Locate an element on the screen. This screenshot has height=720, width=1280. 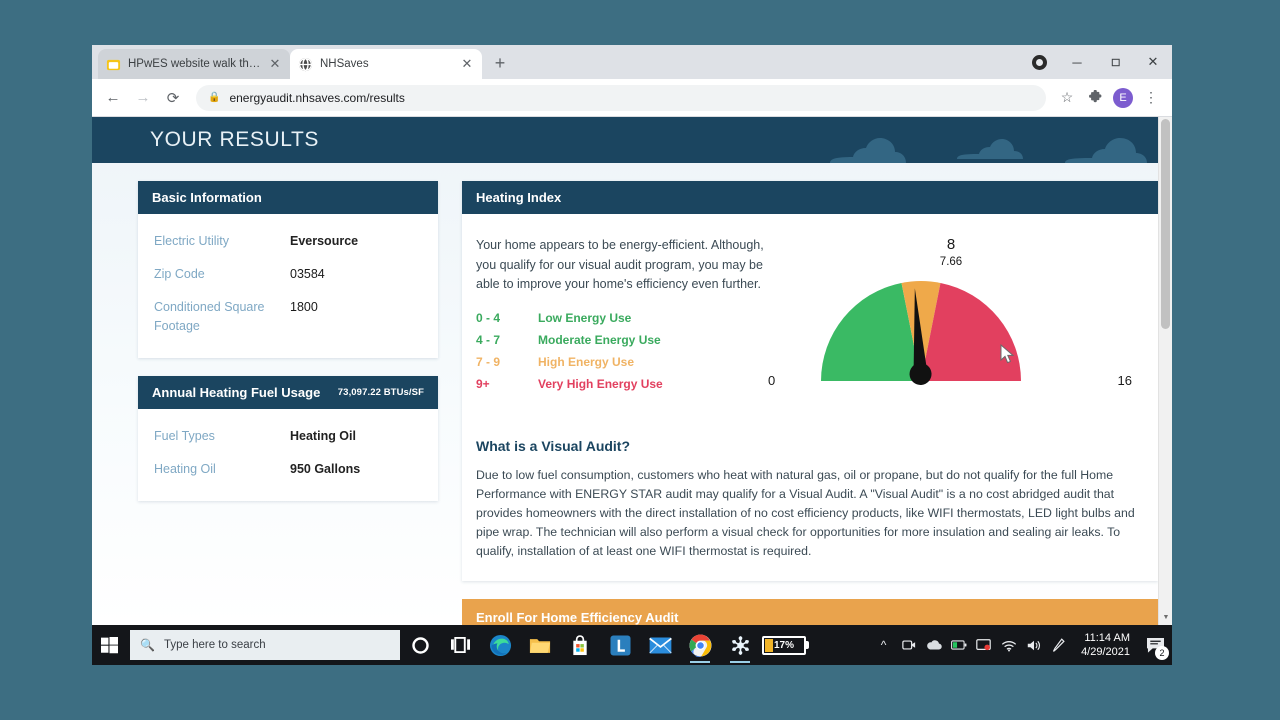
windows-logo-icon is located at coordinates (109, 644).